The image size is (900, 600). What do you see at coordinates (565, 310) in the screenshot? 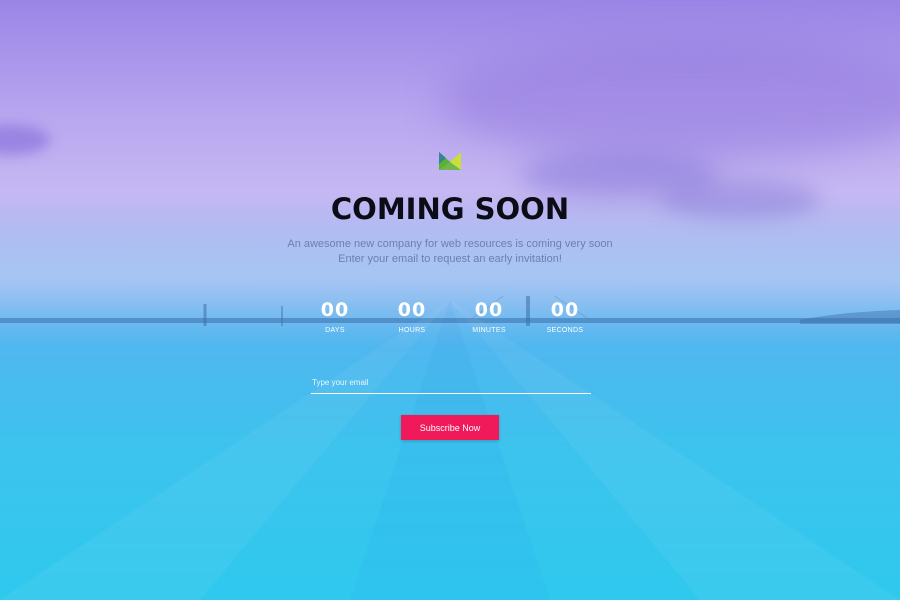
I see `countdown-seconds-value: 00` at bounding box center [565, 310].